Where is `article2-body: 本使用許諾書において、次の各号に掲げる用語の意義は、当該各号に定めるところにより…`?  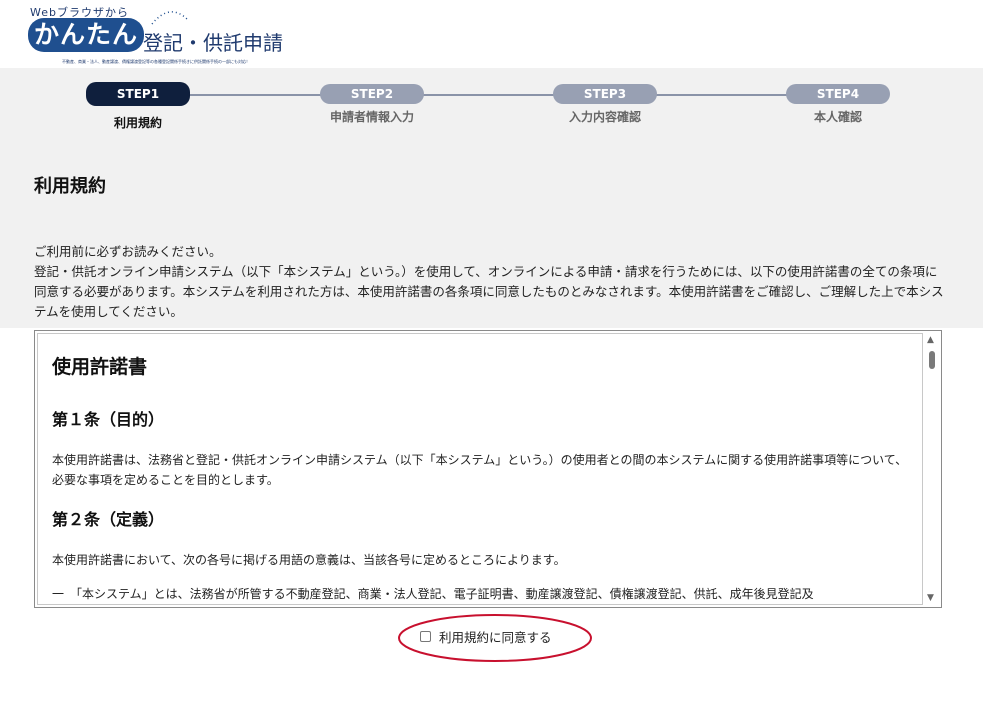 article2-body: 本使用許諾書において、次の各号に掲げる用語の意義は、当該各号に定めるところにより… is located at coordinates (309, 560).